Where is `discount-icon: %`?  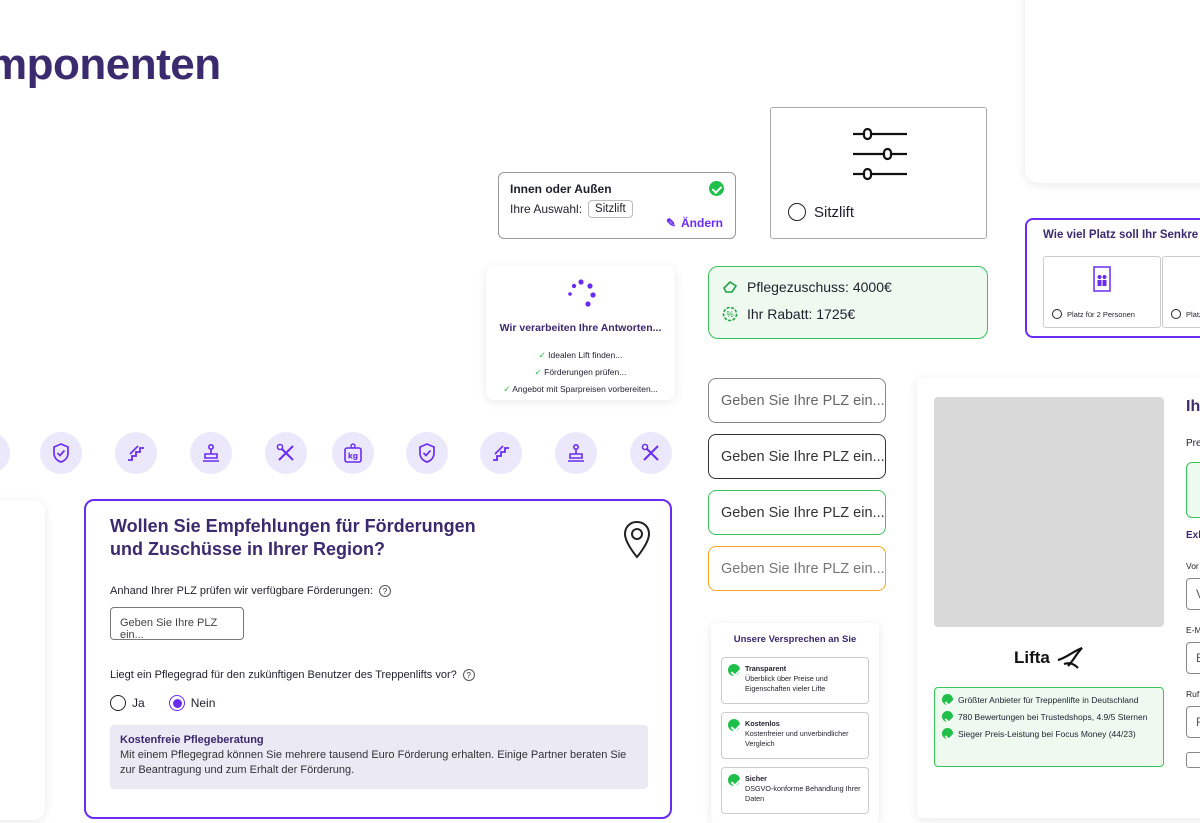 discount-icon: % is located at coordinates (730, 314).